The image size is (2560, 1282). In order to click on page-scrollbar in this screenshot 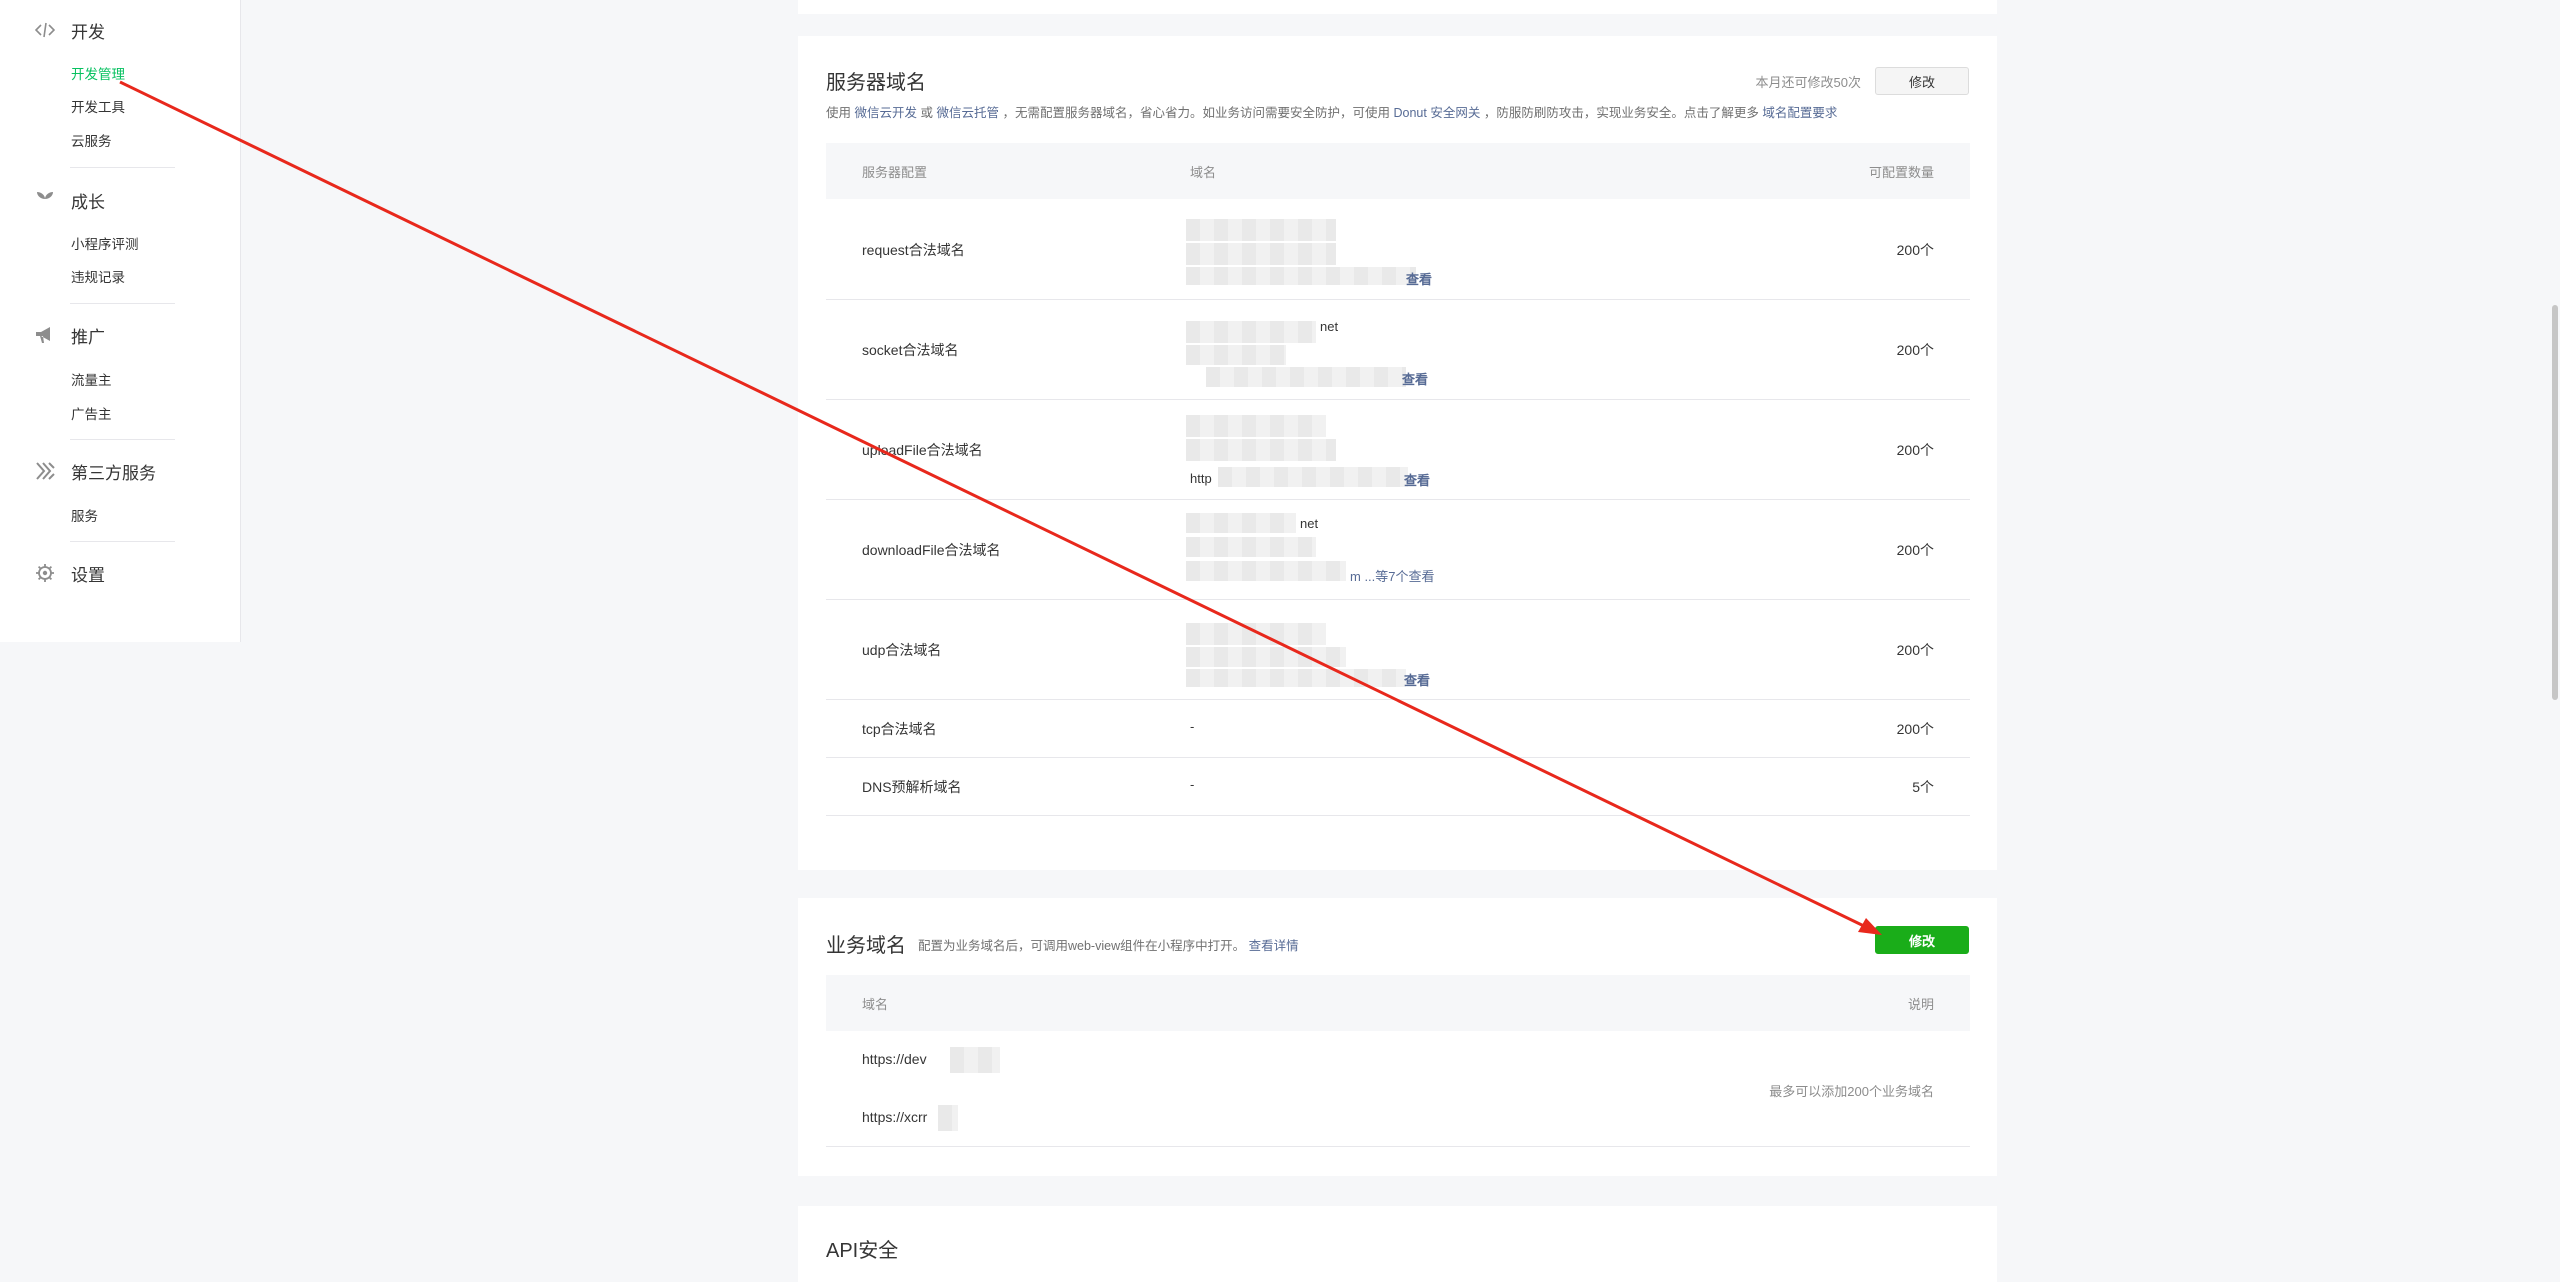, I will do `click(2554, 641)`.